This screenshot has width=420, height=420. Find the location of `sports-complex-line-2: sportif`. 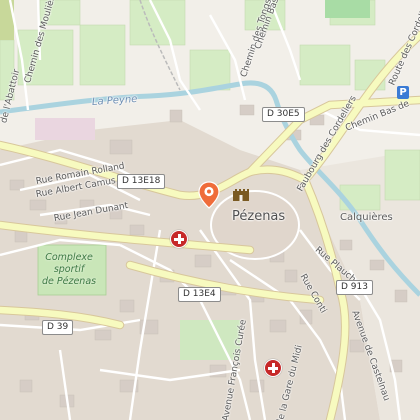

sports-complex-line-2: sportif is located at coordinates (69, 269).